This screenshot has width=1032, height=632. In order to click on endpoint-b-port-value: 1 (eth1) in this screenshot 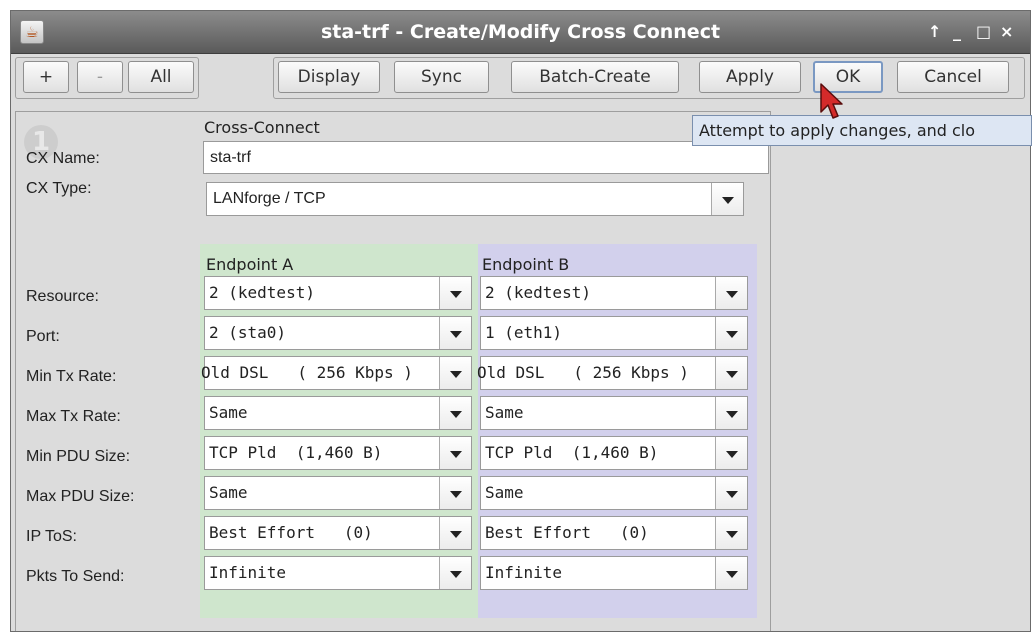, I will do `click(524, 332)`.